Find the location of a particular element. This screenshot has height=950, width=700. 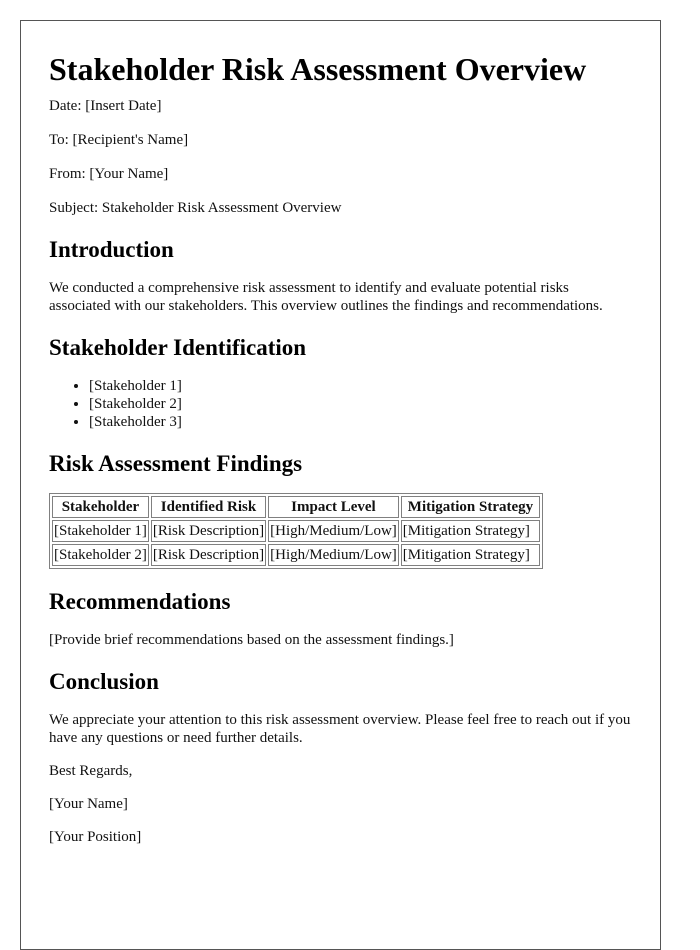

conclusion-heading: Conclusion is located at coordinates (104, 681).